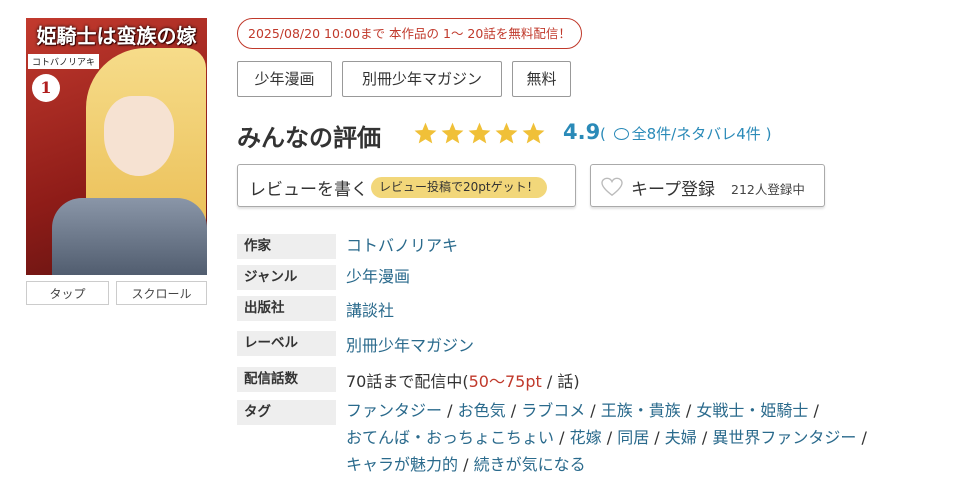  Describe the element at coordinates (673, 190) in the screenshot. I see `keep-label: キープ登録` at that location.